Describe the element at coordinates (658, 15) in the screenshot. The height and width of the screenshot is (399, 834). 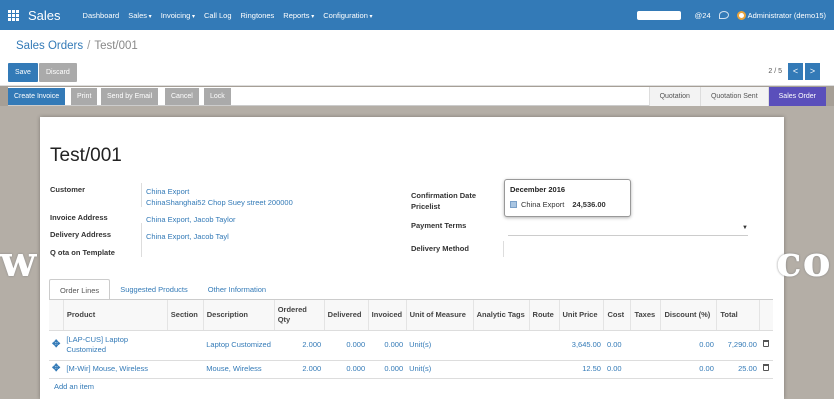
I see `systray-search-field` at that location.